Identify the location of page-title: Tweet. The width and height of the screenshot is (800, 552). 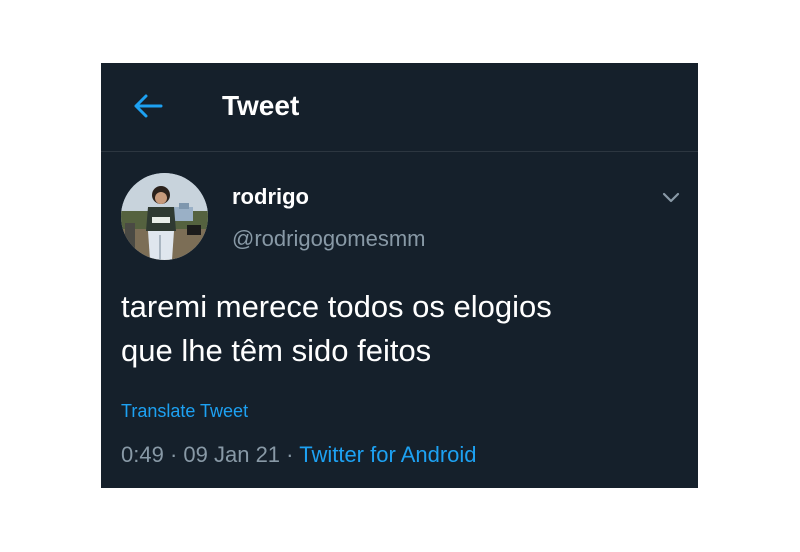
(261, 105).